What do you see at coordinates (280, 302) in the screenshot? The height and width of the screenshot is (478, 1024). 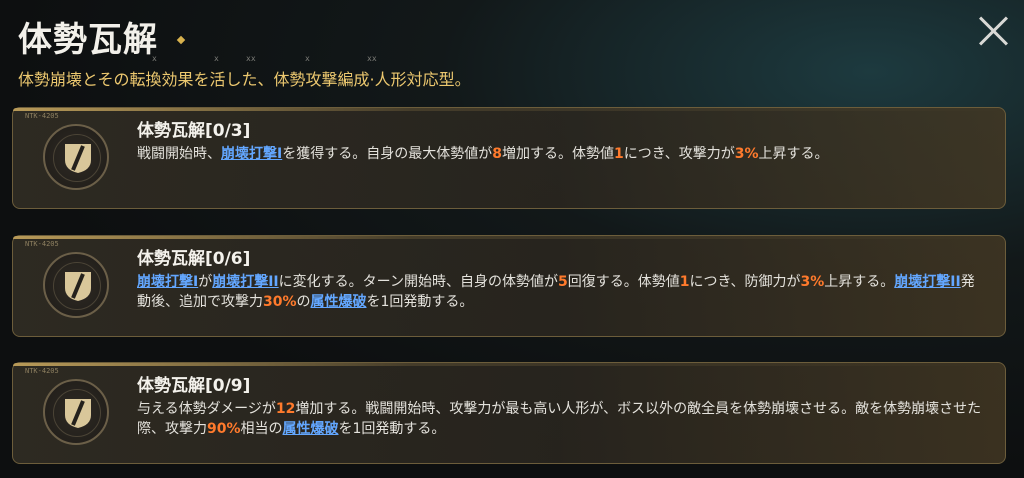 I see `highlight-value: 30%` at bounding box center [280, 302].